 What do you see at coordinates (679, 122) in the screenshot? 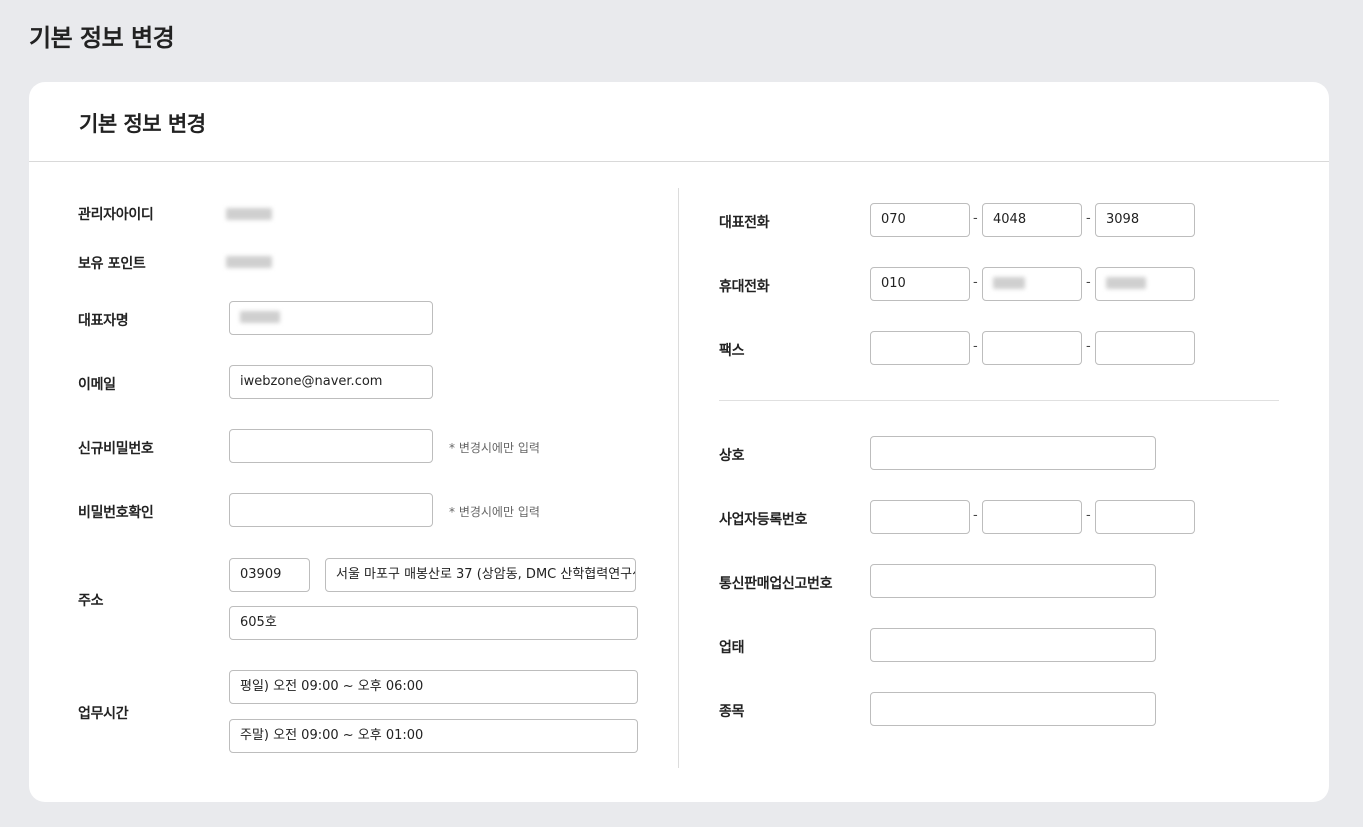
I see `card-header: 기본 정보 변경` at bounding box center [679, 122].